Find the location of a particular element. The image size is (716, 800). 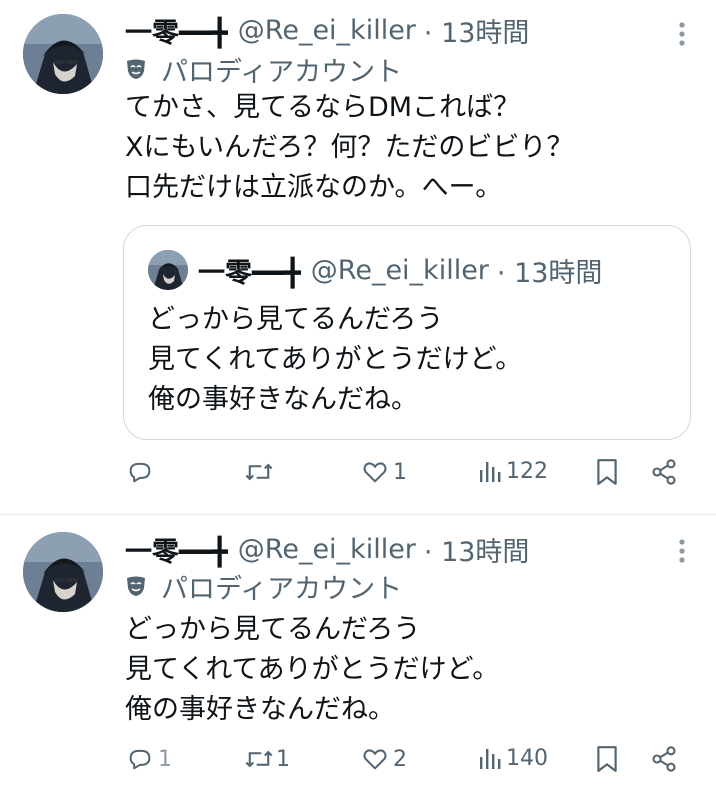

like-count: 2 is located at coordinates (400, 759).